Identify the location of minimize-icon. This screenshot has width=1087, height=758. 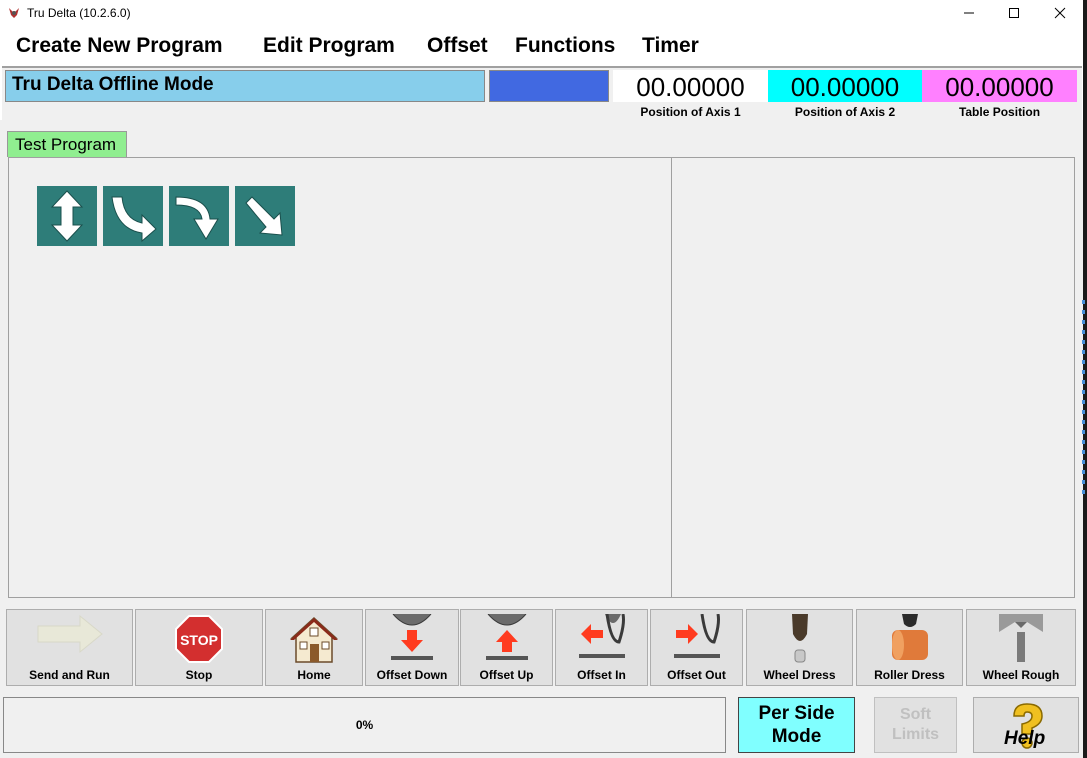
(969, 13).